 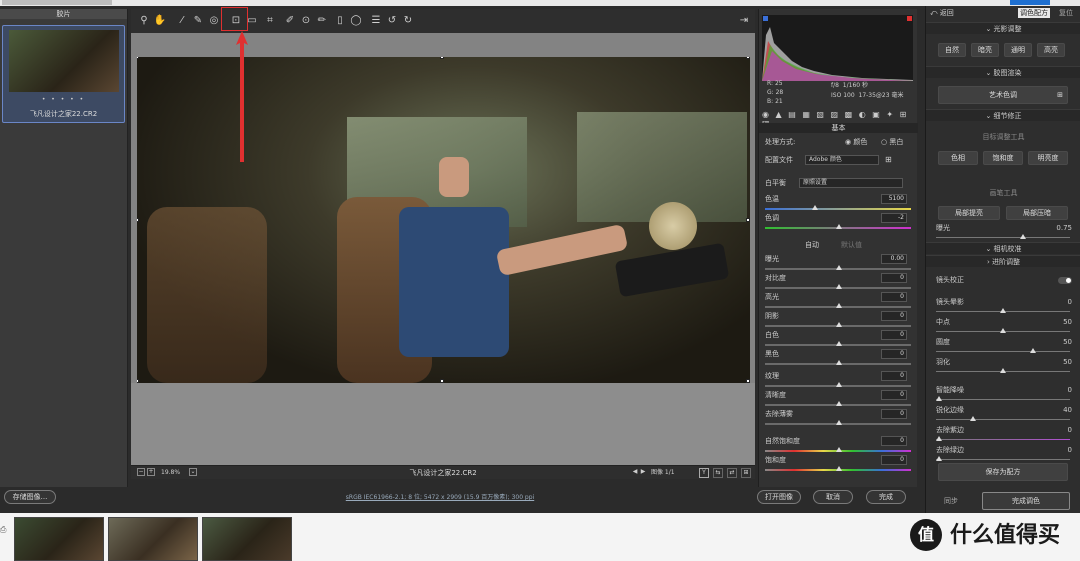 I want to click on zoom-out-icon: −, so click(x=141, y=472).